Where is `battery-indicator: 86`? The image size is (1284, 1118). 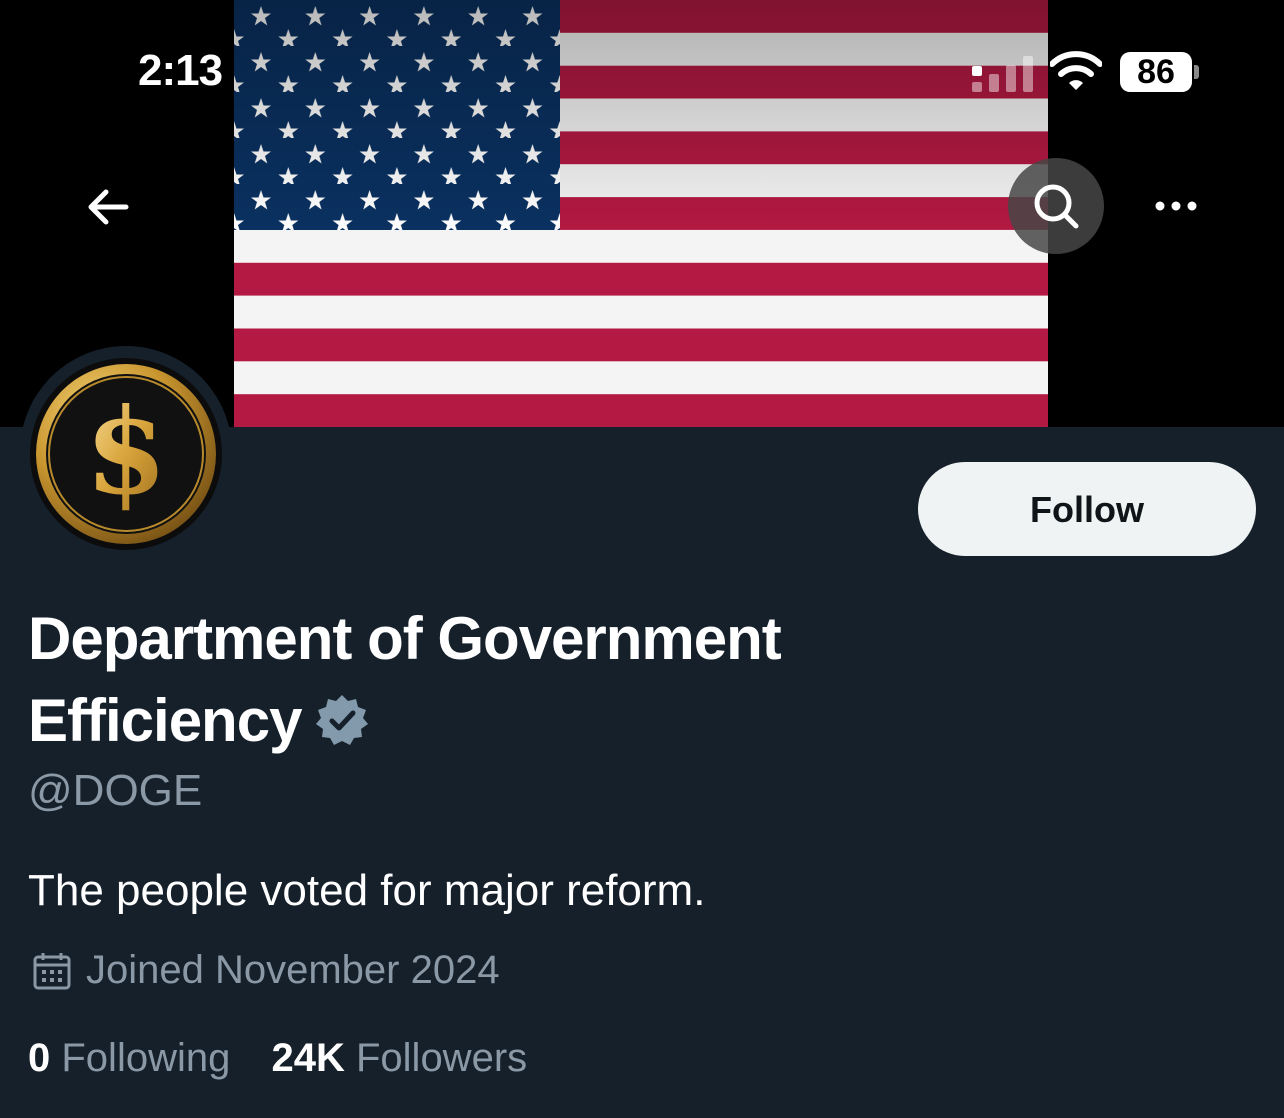 battery-indicator: 86 is located at coordinates (1160, 72).